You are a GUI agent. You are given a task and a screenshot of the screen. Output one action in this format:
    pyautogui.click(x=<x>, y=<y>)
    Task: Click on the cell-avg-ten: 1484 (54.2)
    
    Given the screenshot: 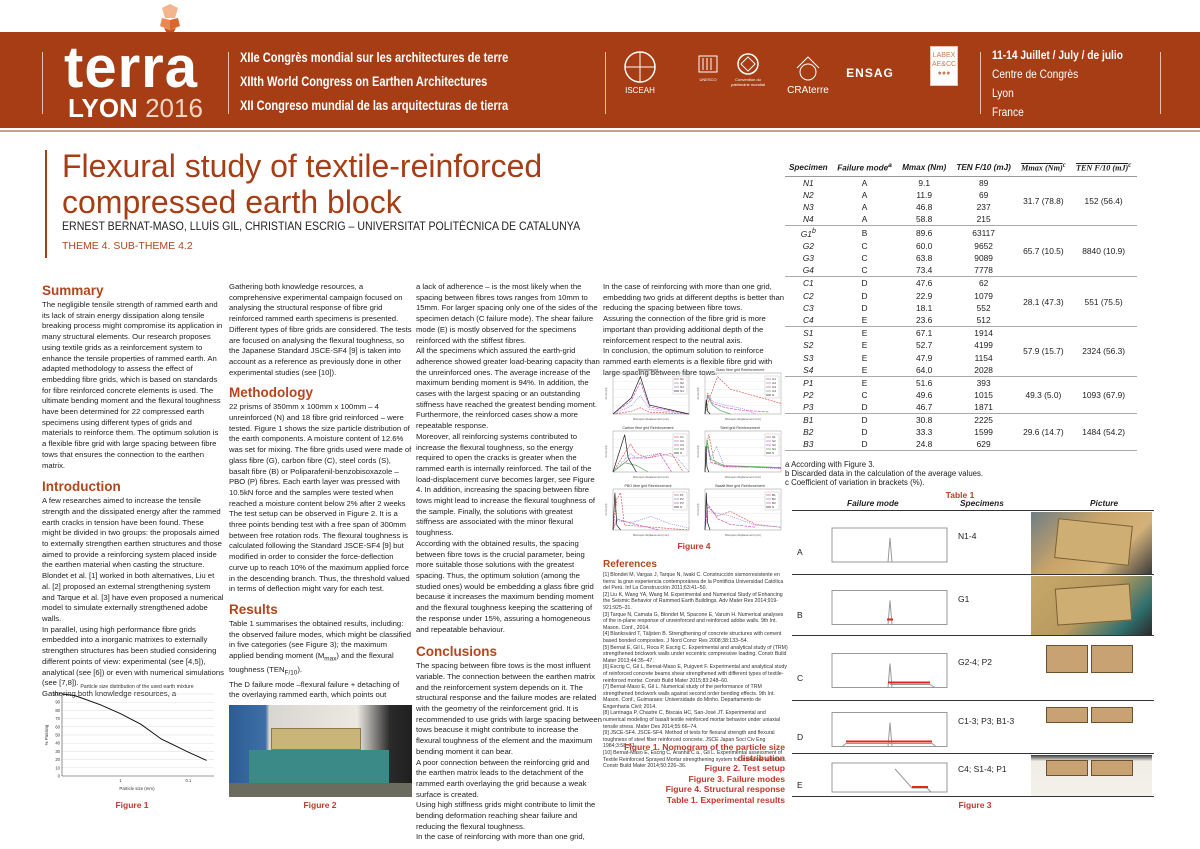 What is the action you would take?
    pyautogui.click(x=1103, y=432)
    